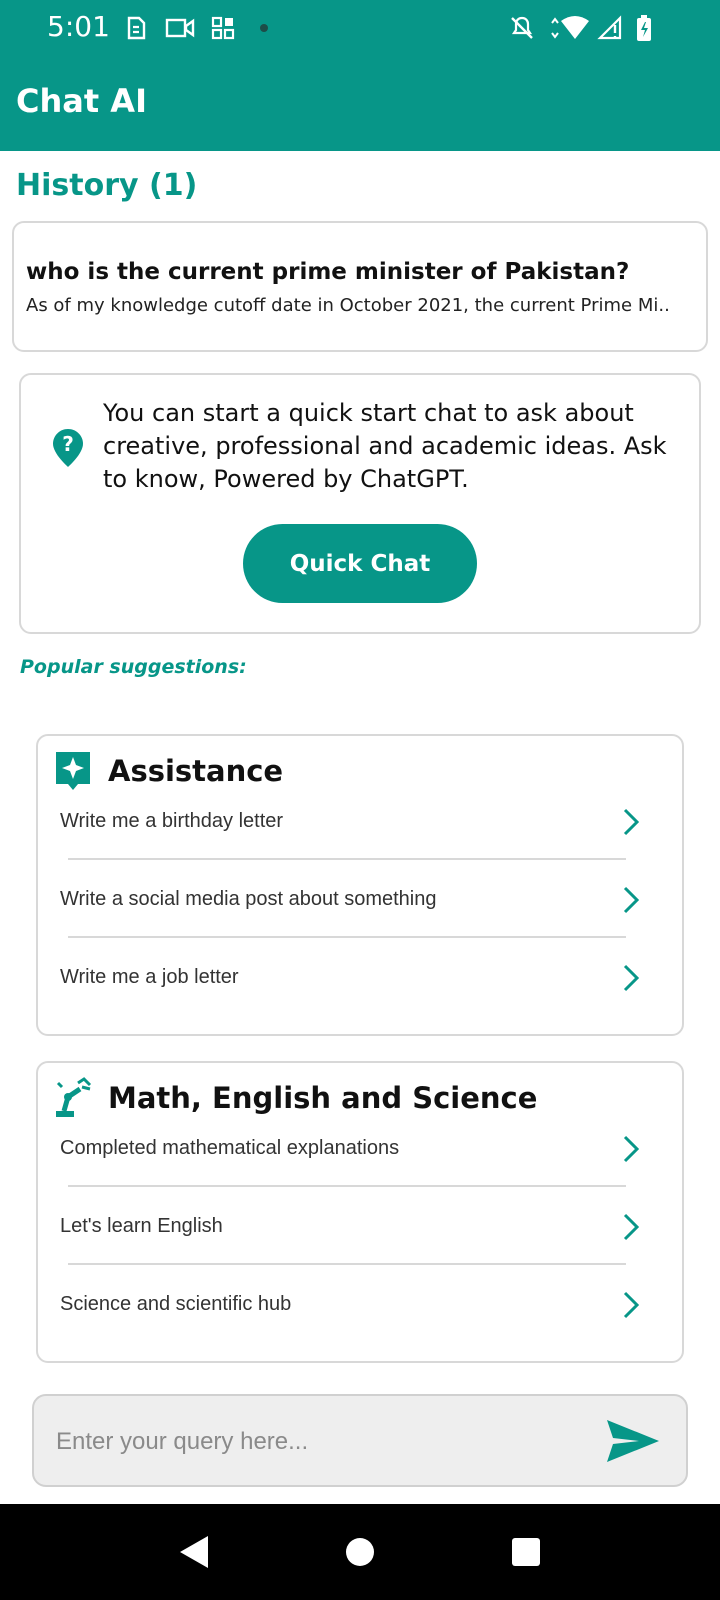 This screenshot has height=1600, width=720. What do you see at coordinates (230, 1148) in the screenshot?
I see `suggestion-label: Completed mathematical explanations` at bounding box center [230, 1148].